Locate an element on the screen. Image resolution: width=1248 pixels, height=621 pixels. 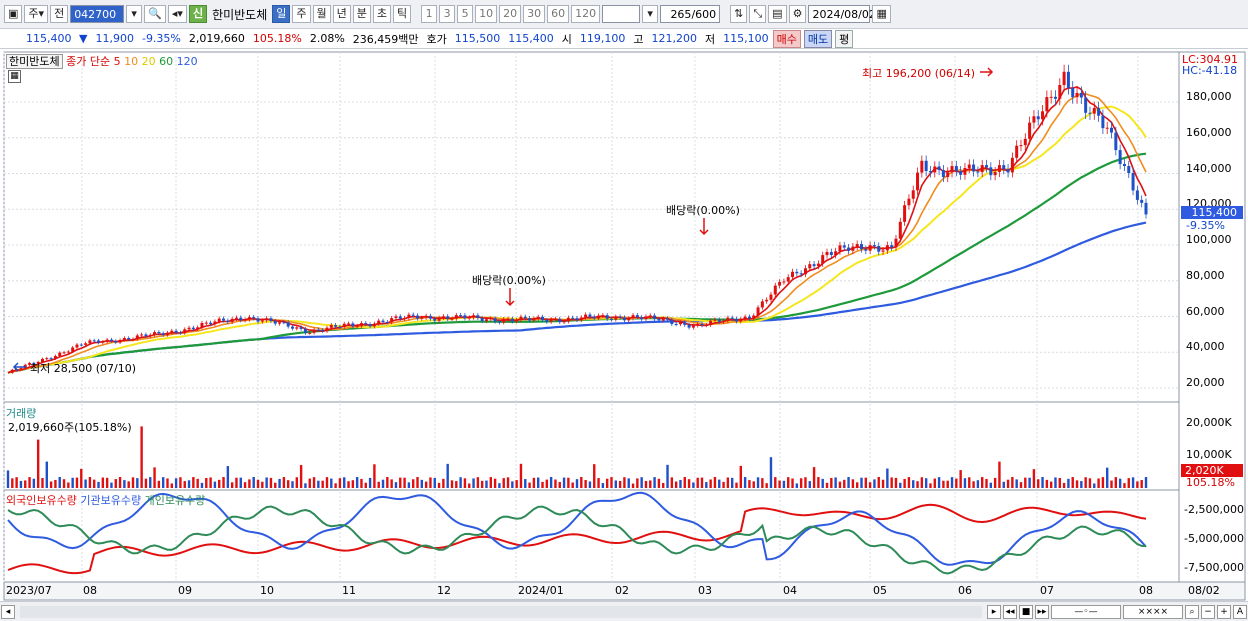
table-icon: ▦ is located at coordinates (14, 76).